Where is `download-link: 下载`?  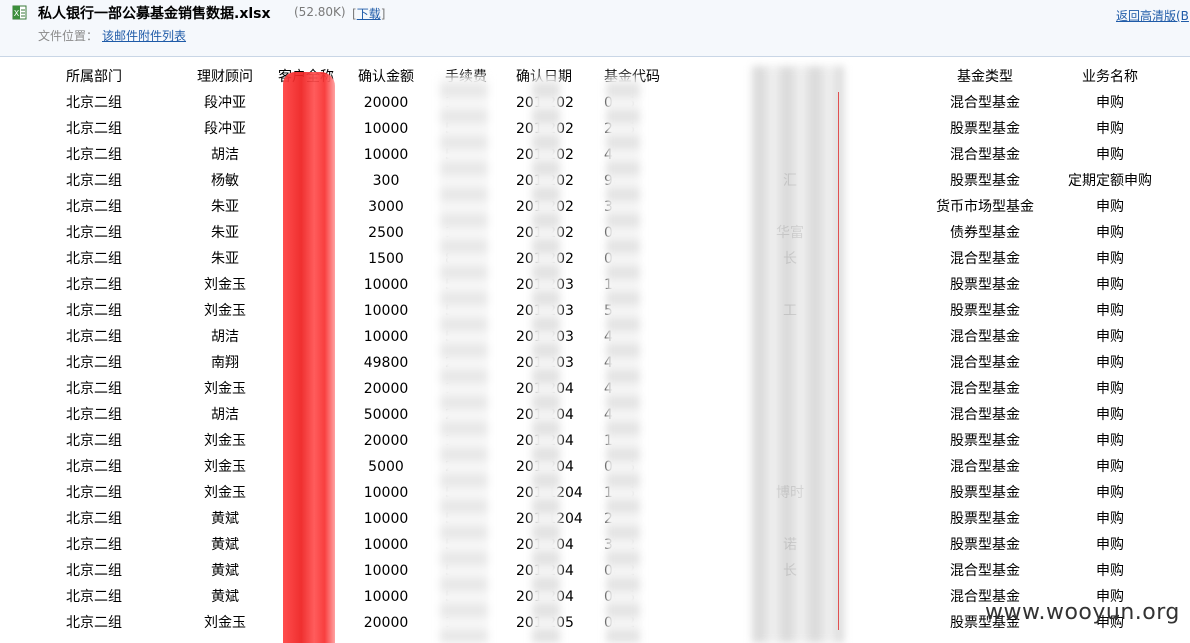 download-link: 下载 is located at coordinates (369, 14).